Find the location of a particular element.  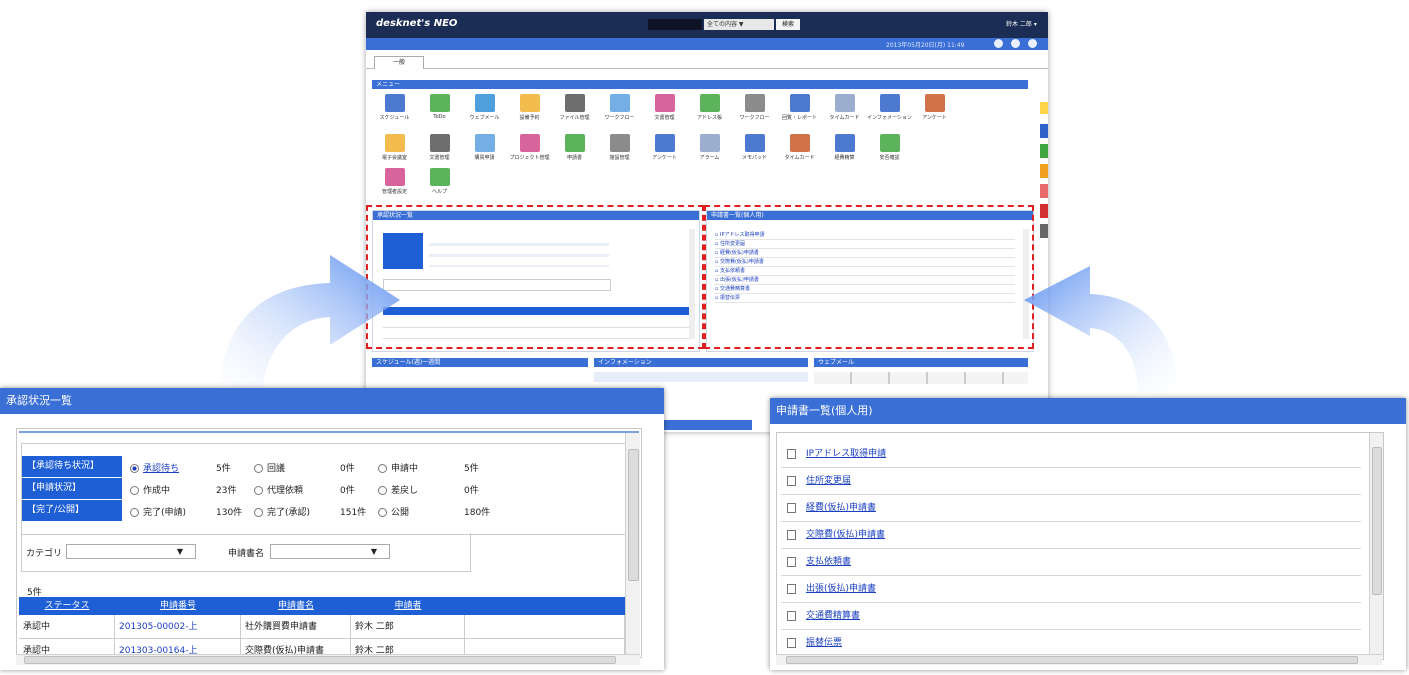

side-tab-orange is located at coordinates (1044, 171).